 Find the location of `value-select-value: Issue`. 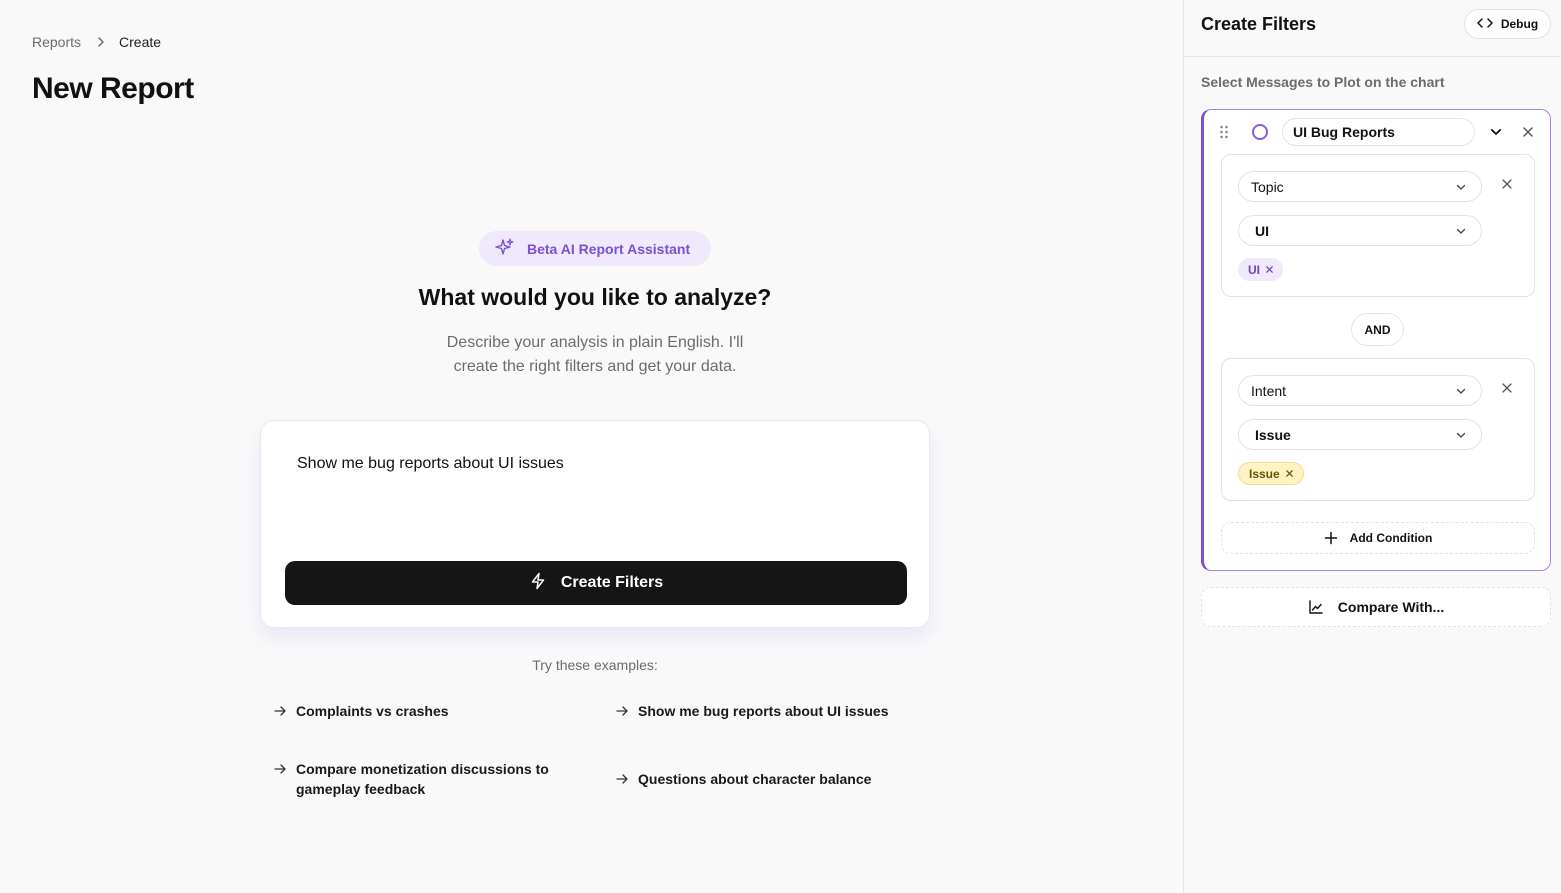

value-select-value: Issue is located at coordinates (1273, 434).